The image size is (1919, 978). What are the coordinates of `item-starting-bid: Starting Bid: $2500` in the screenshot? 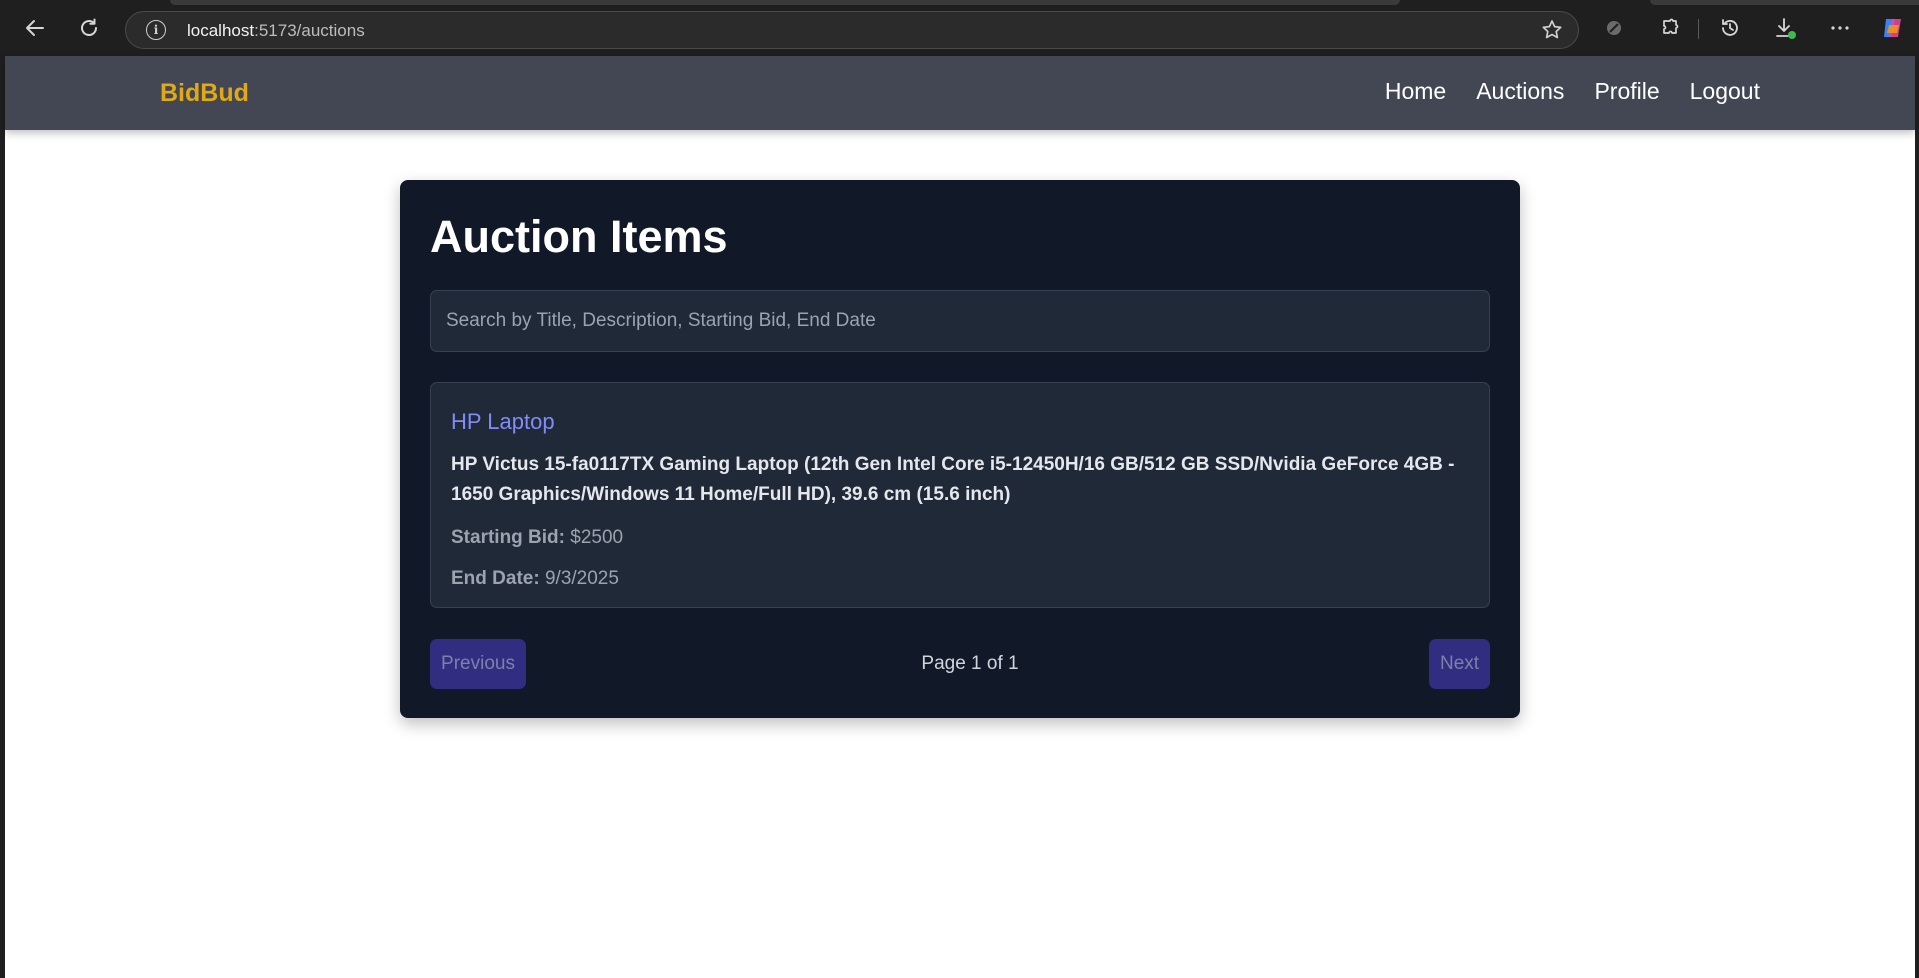 It's located at (537, 538).